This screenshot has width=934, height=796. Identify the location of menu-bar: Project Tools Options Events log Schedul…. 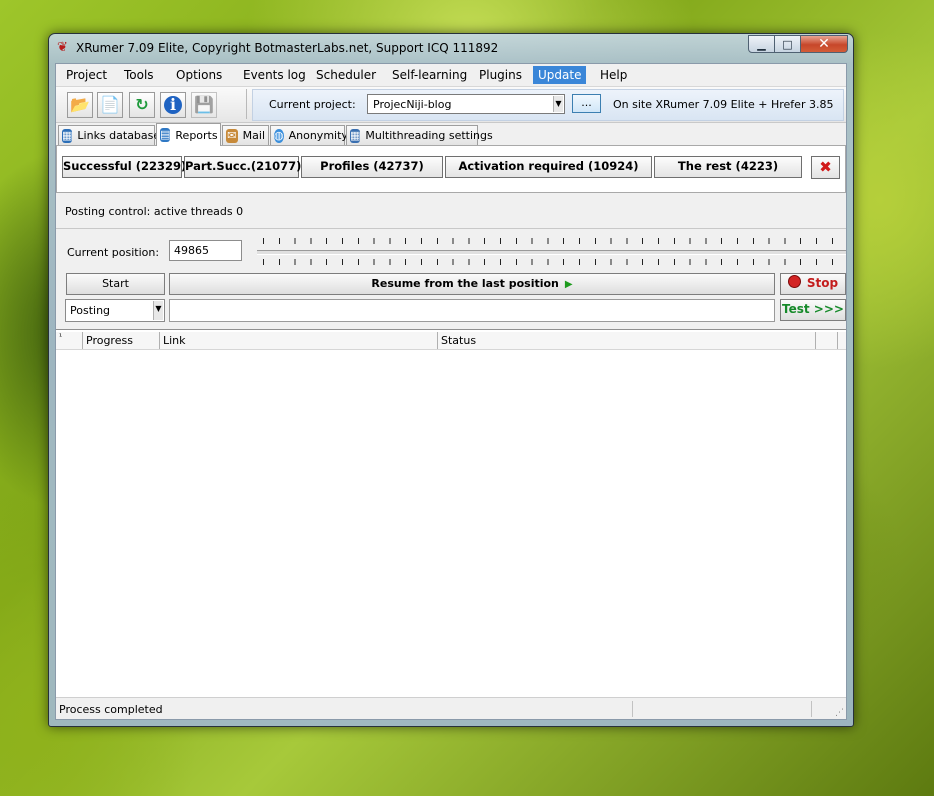
(451, 75).